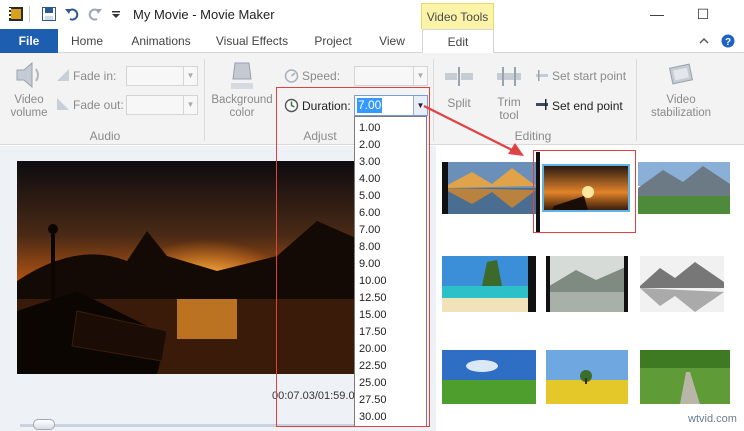 The image size is (744, 431). I want to click on annotation-highlight-box, so click(584, 191).